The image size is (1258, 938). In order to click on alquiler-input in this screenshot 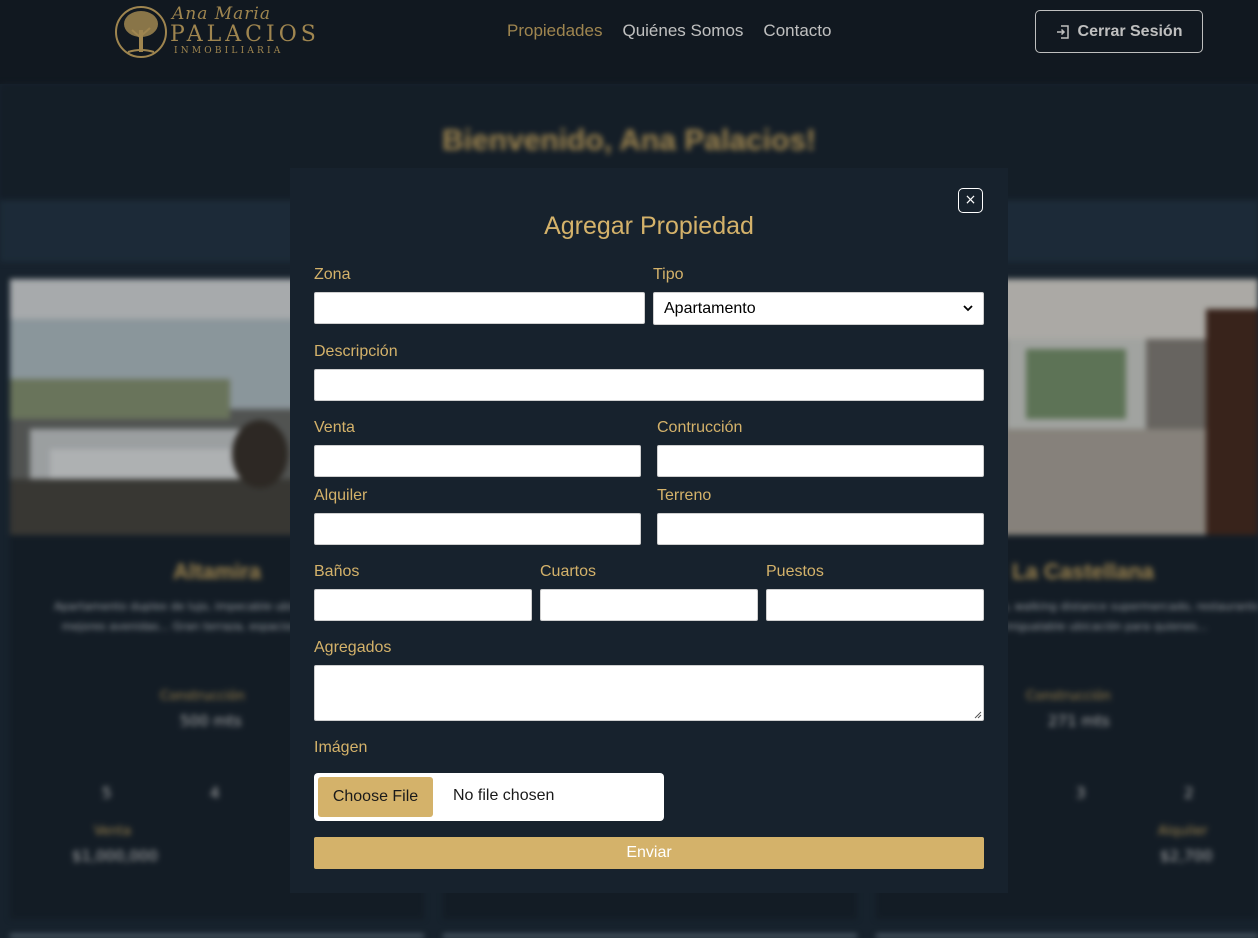, I will do `click(477, 529)`.